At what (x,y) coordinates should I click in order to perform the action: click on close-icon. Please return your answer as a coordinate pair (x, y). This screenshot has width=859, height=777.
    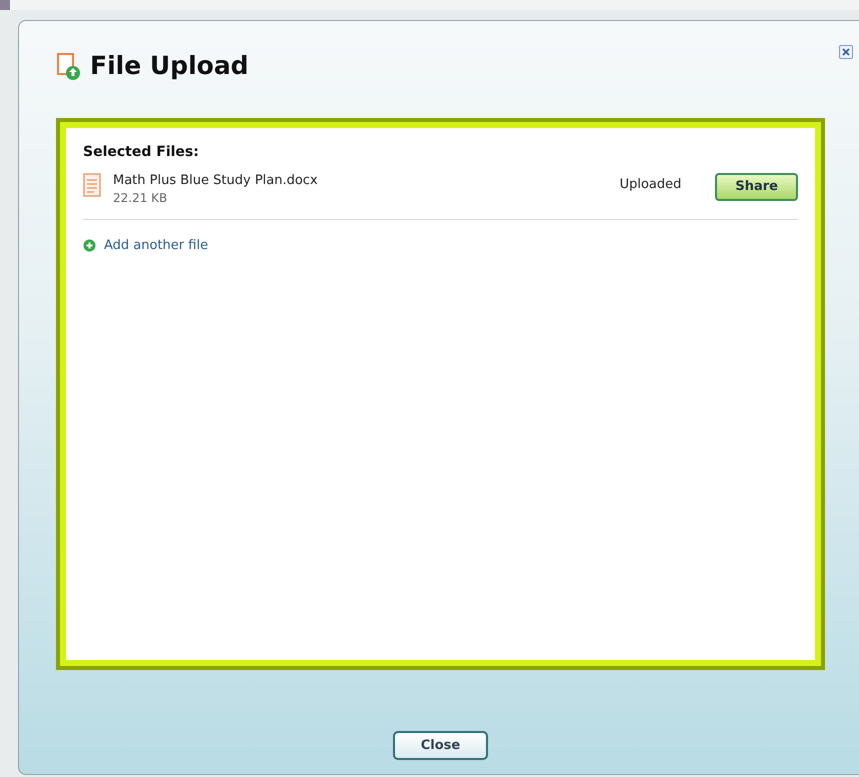
    Looking at the image, I should click on (846, 52).